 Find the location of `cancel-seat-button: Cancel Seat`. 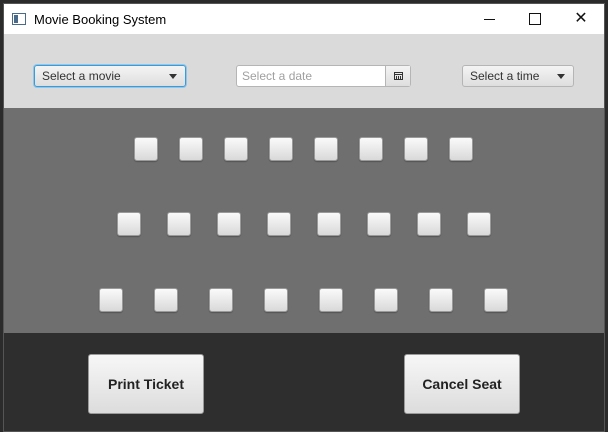

cancel-seat-button: Cancel Seat is located at coordinates (462, 384).